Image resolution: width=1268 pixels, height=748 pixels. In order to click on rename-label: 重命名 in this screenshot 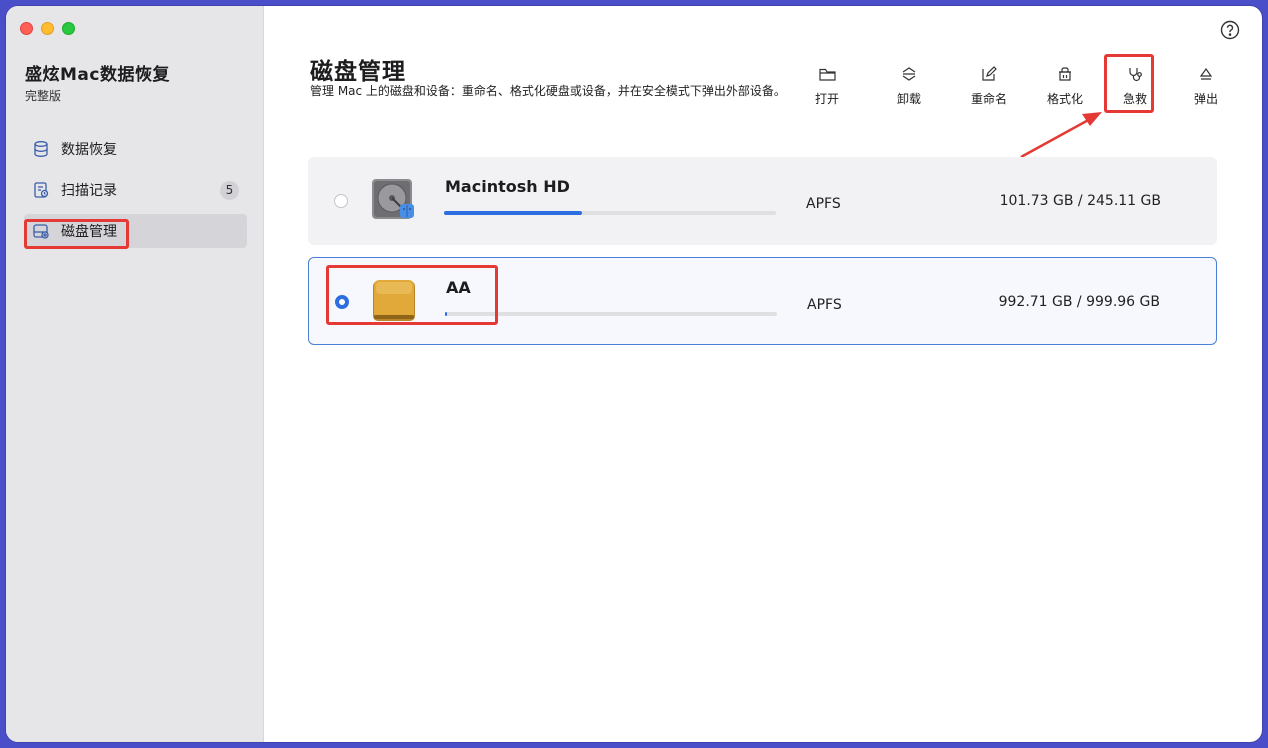, I will do `click(988, 99)`.